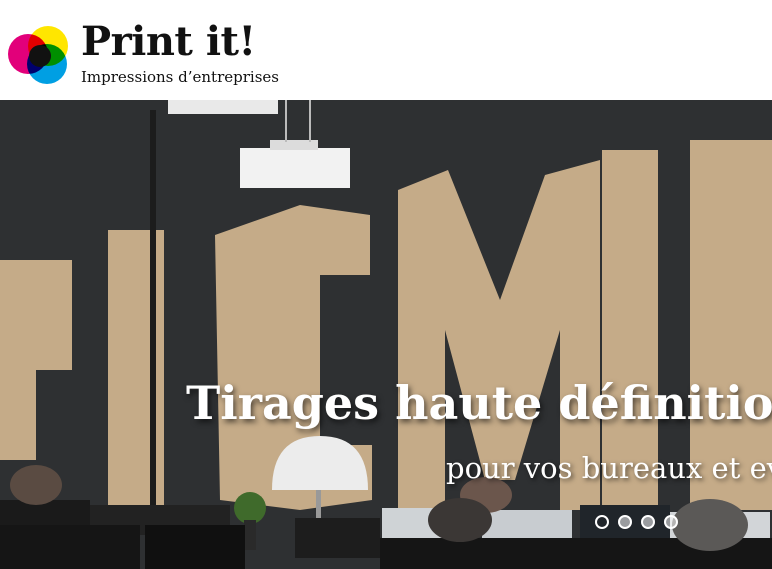  Describe the element at coordinates (479, 403) in the screenshot. I see `hero-title: Tirages haute définition d` at that location.